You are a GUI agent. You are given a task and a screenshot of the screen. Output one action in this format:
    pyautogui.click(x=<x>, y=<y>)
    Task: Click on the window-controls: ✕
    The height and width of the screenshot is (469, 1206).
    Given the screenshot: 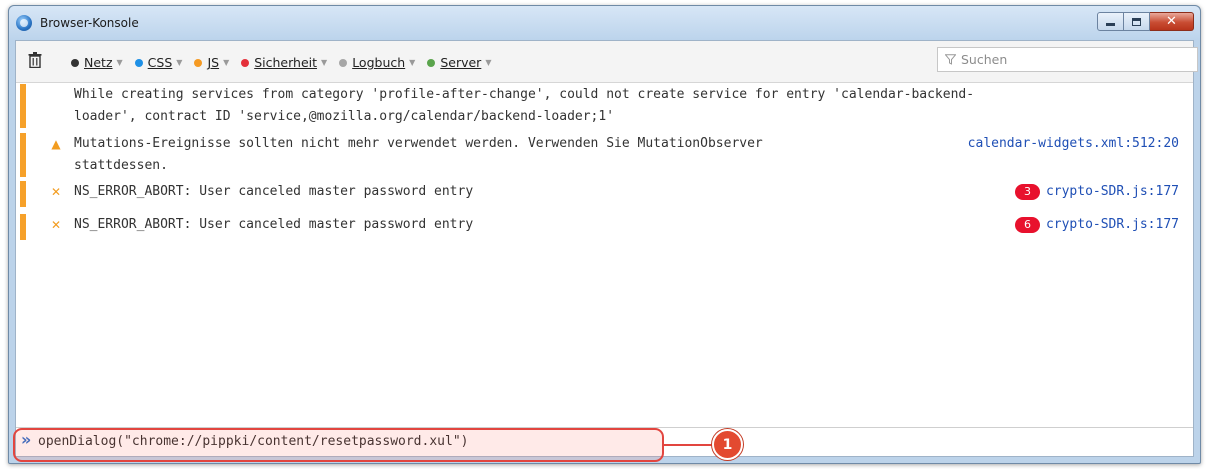 What is the action you would take?
    pyautogui.click(x=1145, y=21)
    